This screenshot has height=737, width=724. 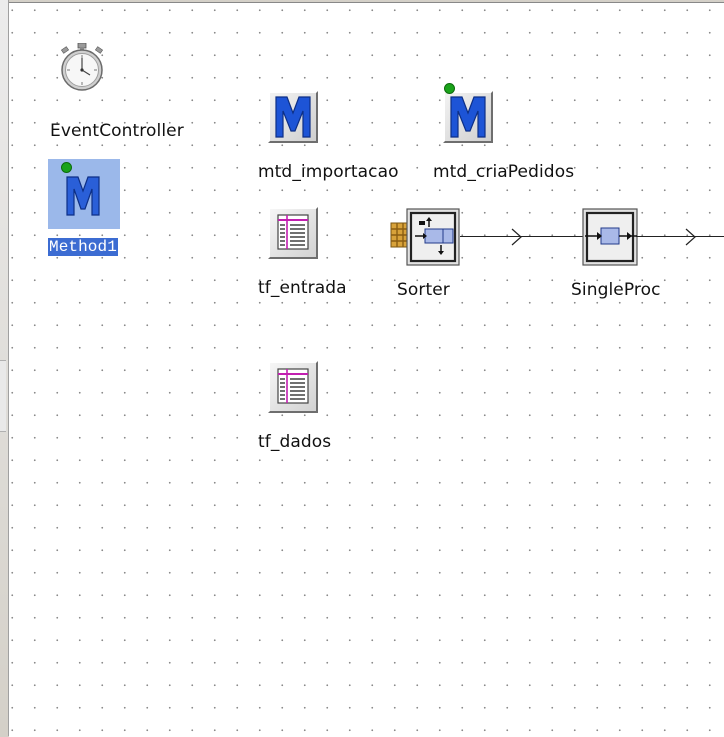 I want to click on event-controller-object: EventController, so click(x=119, y=92).